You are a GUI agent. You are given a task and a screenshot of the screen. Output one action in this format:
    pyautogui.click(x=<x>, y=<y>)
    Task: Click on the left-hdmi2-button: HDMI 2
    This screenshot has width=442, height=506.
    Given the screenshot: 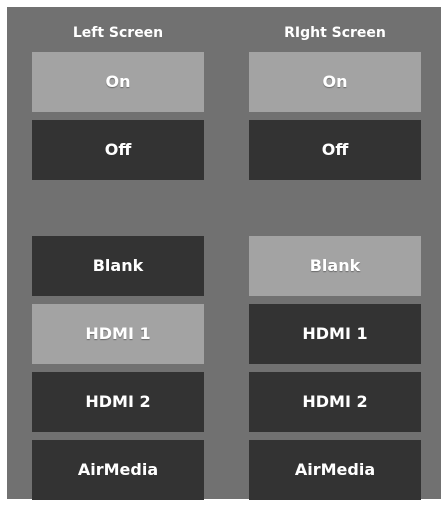 What is the action you would take?
    pyautogui.click(x=118, y=402)
    